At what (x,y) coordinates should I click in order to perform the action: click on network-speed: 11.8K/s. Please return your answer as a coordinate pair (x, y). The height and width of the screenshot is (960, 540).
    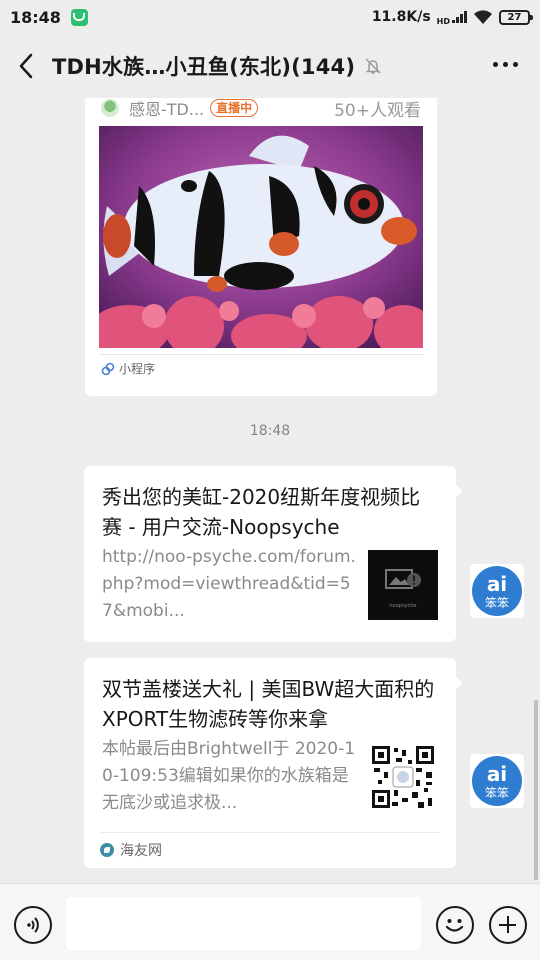
    Looking at the image, I should click on (401, 17).